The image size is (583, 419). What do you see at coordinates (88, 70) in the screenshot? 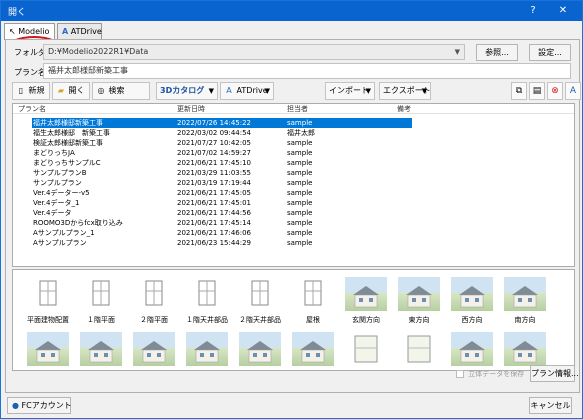
I see `plan-name-value: 福井太郎様邸新築工事` at bounding box center [88, 70].